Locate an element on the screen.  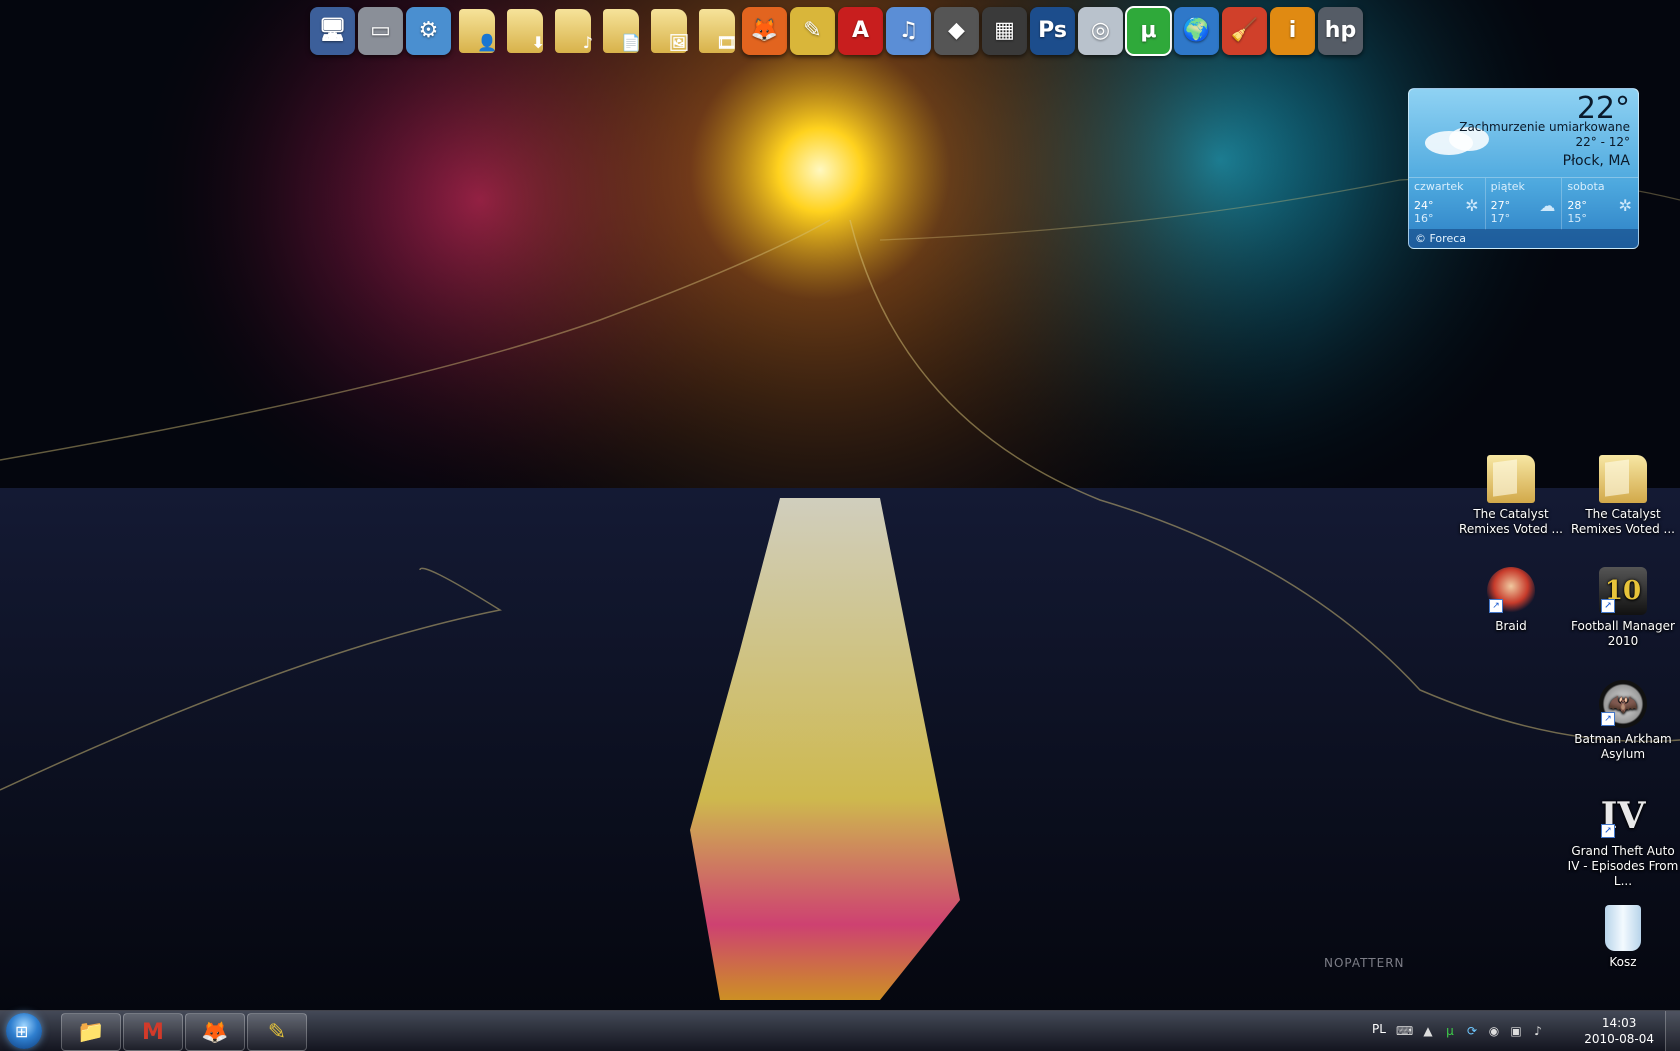
keyboard-icon: ⌨ is located at coordinates (1404, 1031).